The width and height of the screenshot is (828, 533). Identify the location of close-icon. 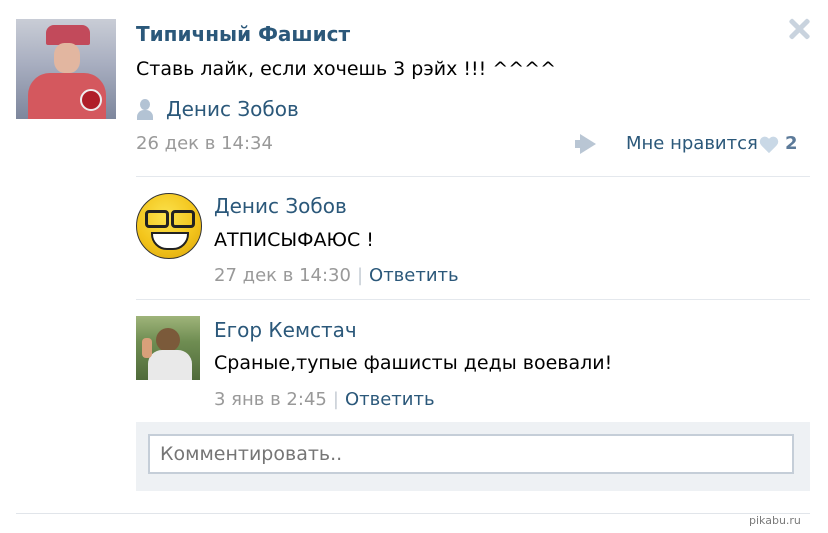
(799, 29).